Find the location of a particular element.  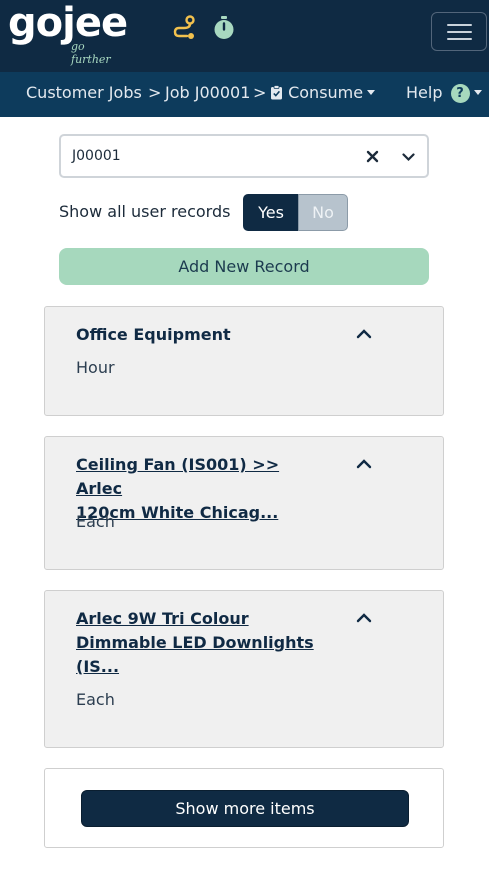

help-dropdown: Help ? is located at coordinates (444, 93).